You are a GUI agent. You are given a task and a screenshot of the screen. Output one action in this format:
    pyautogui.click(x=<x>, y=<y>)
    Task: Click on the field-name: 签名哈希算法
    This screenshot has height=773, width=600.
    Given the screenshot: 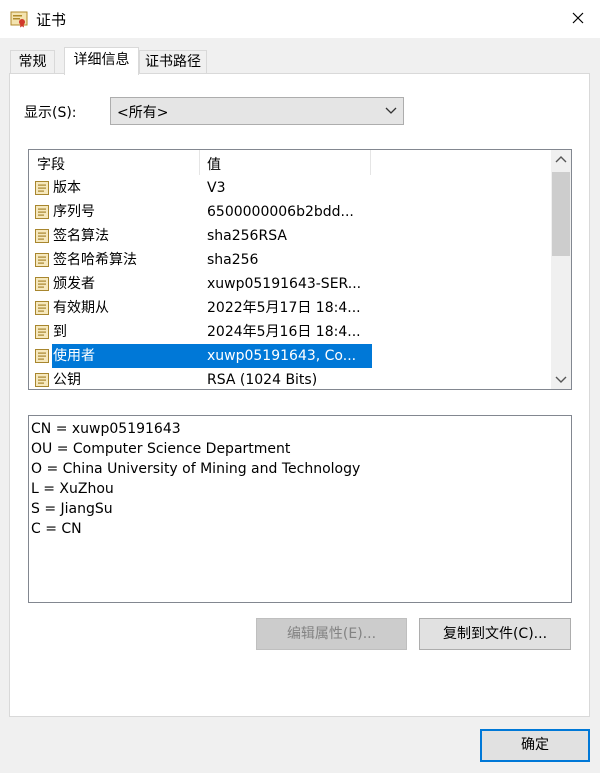 What is the action you would take?
    pyautogui.click(x=95, y=260)
    